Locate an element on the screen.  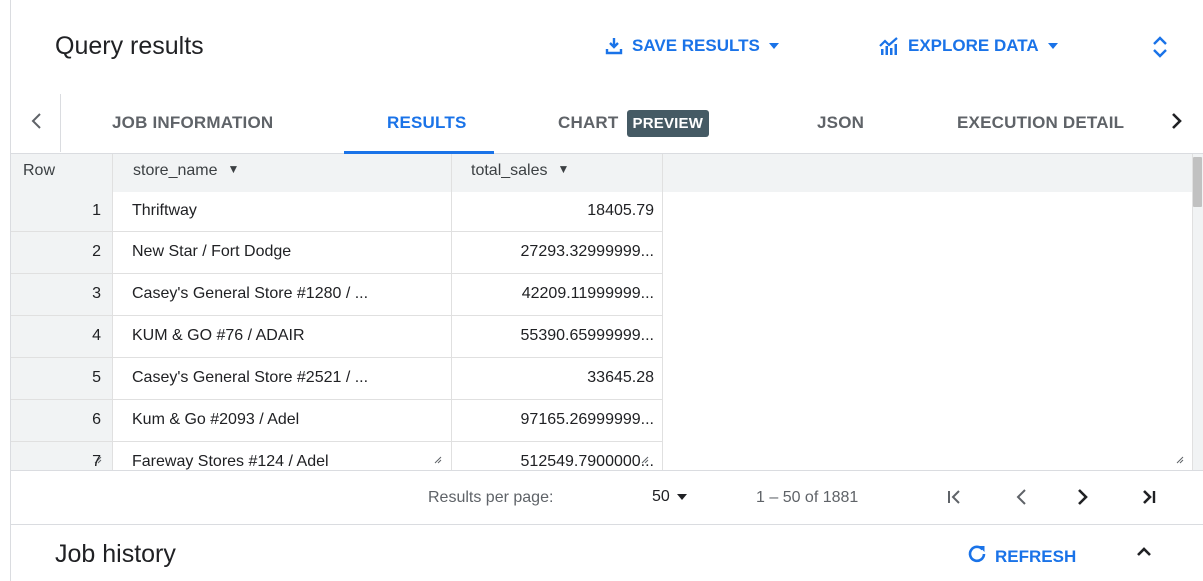
column-resize-icon is located at coordinates (1180, 460).